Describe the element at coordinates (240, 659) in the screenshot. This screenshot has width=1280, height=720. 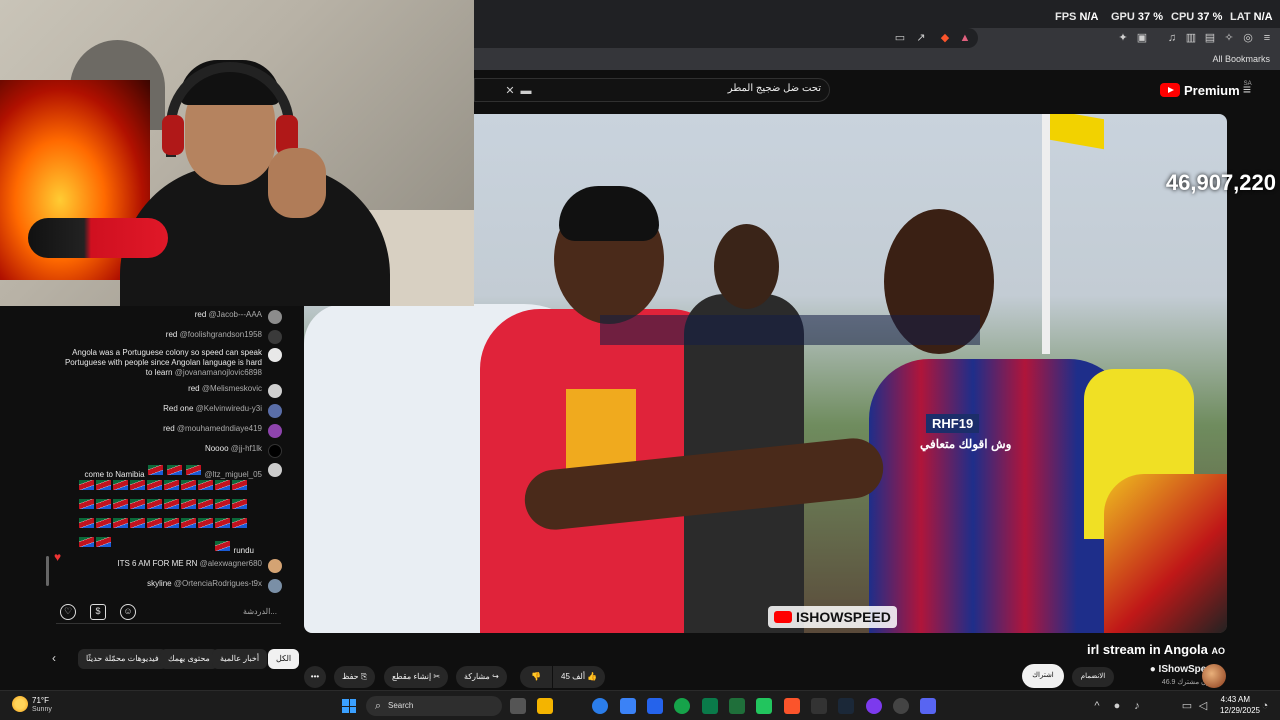
I see `chip-world-news: أخبار عالمية` at that location.